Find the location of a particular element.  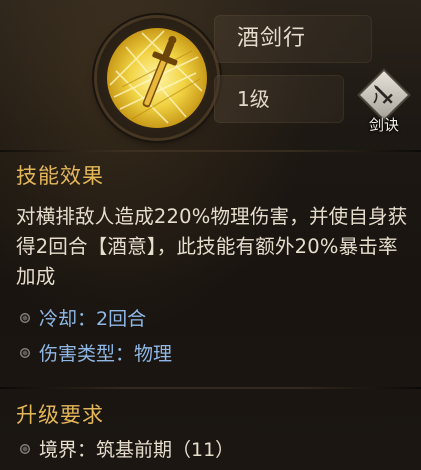

effect-section-title: 技能效果 is located at coordinates (60, 176).